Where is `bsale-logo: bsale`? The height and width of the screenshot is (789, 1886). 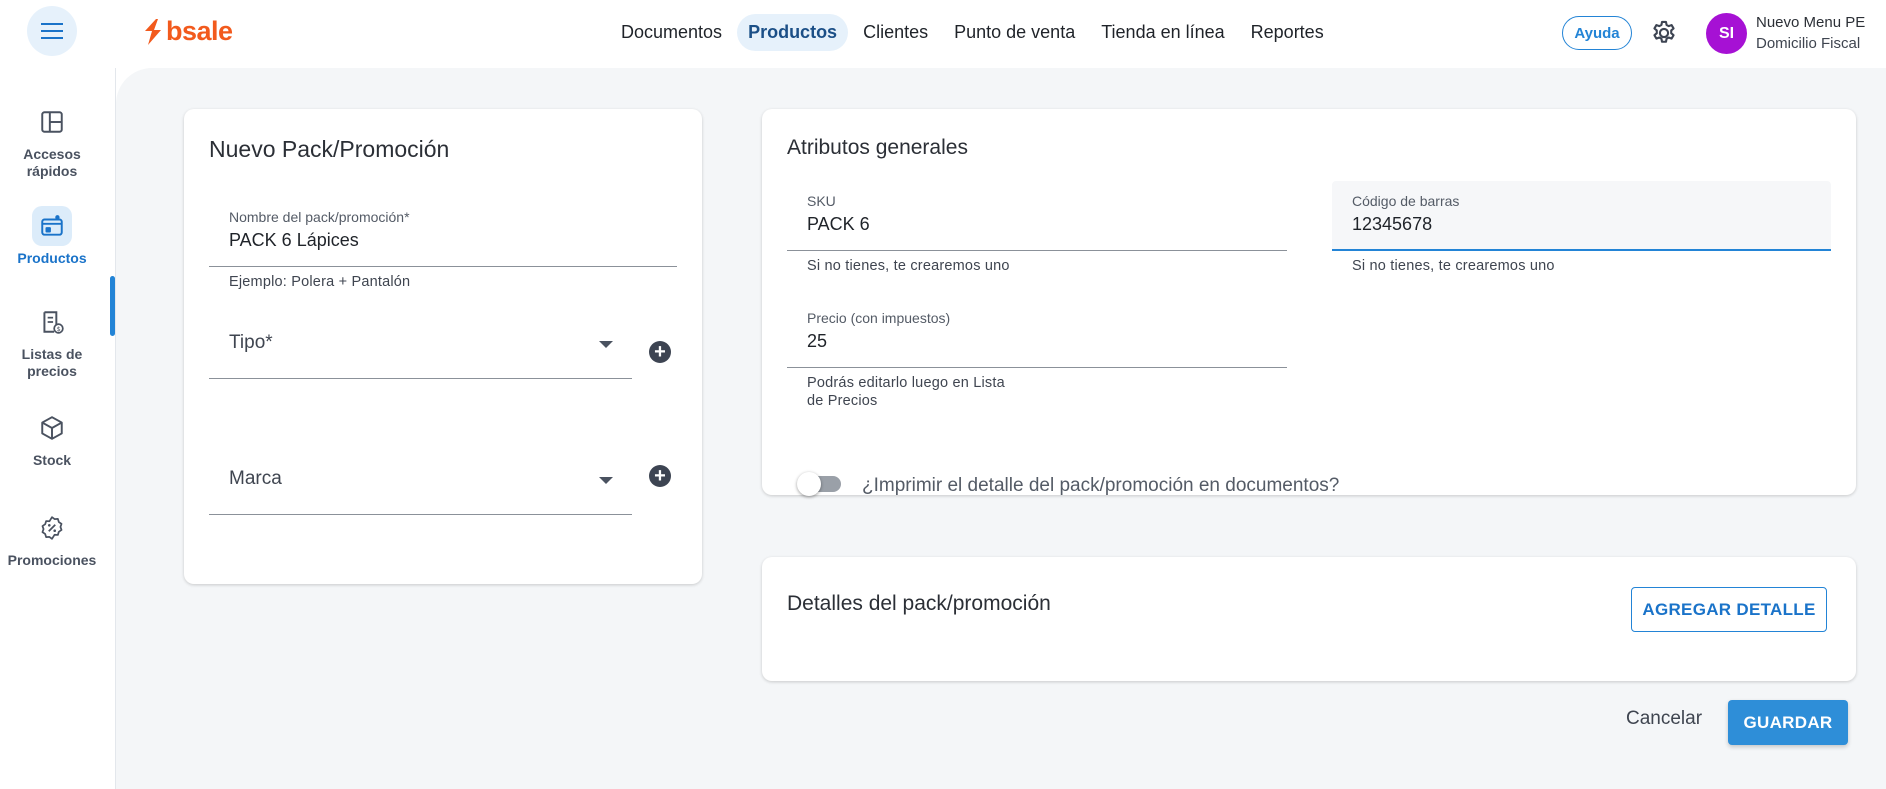 bsale-logo: bsale is located at coordinates (187, 31).